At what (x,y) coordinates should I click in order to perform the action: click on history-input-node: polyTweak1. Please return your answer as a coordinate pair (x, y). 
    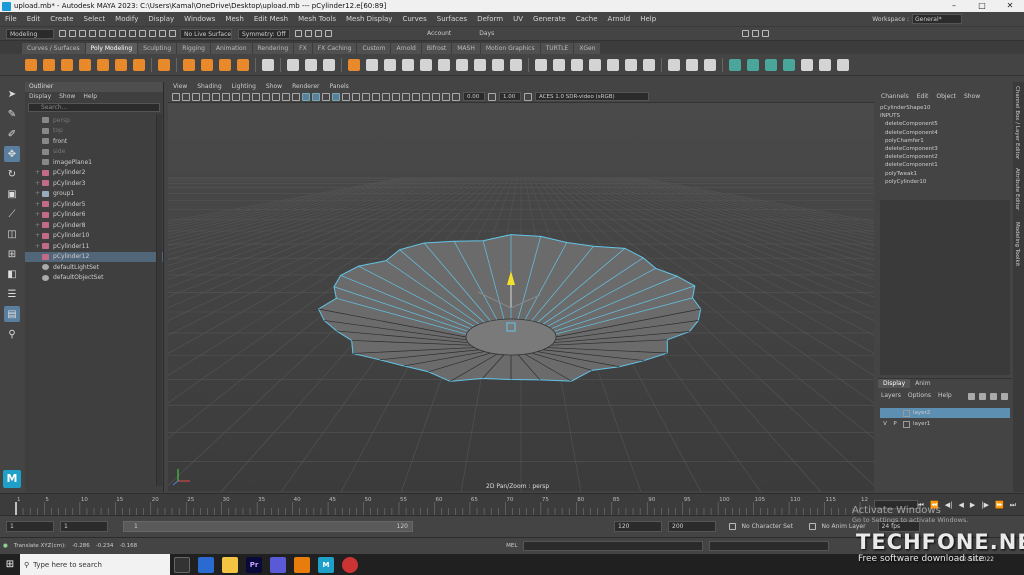
    Looking at the image, I should click on (945, 174).